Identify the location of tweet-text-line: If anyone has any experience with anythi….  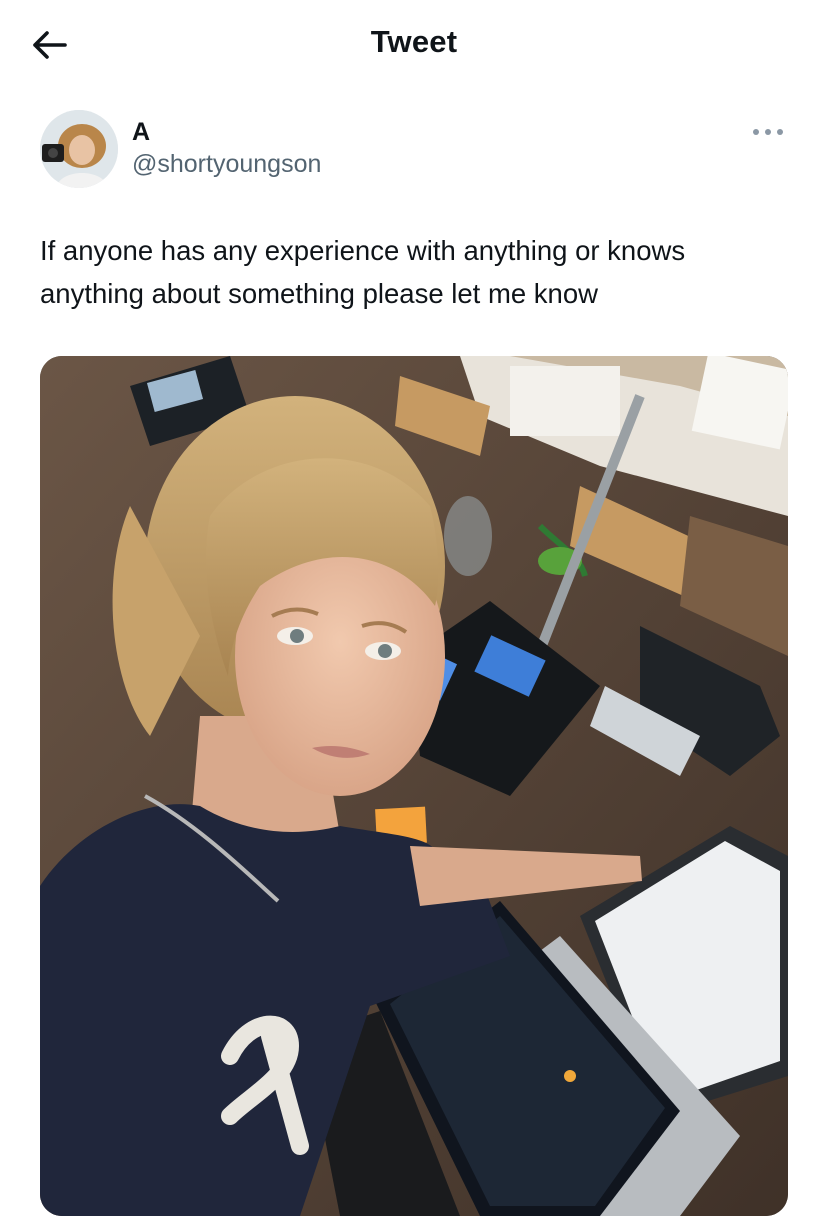
(363, 250).